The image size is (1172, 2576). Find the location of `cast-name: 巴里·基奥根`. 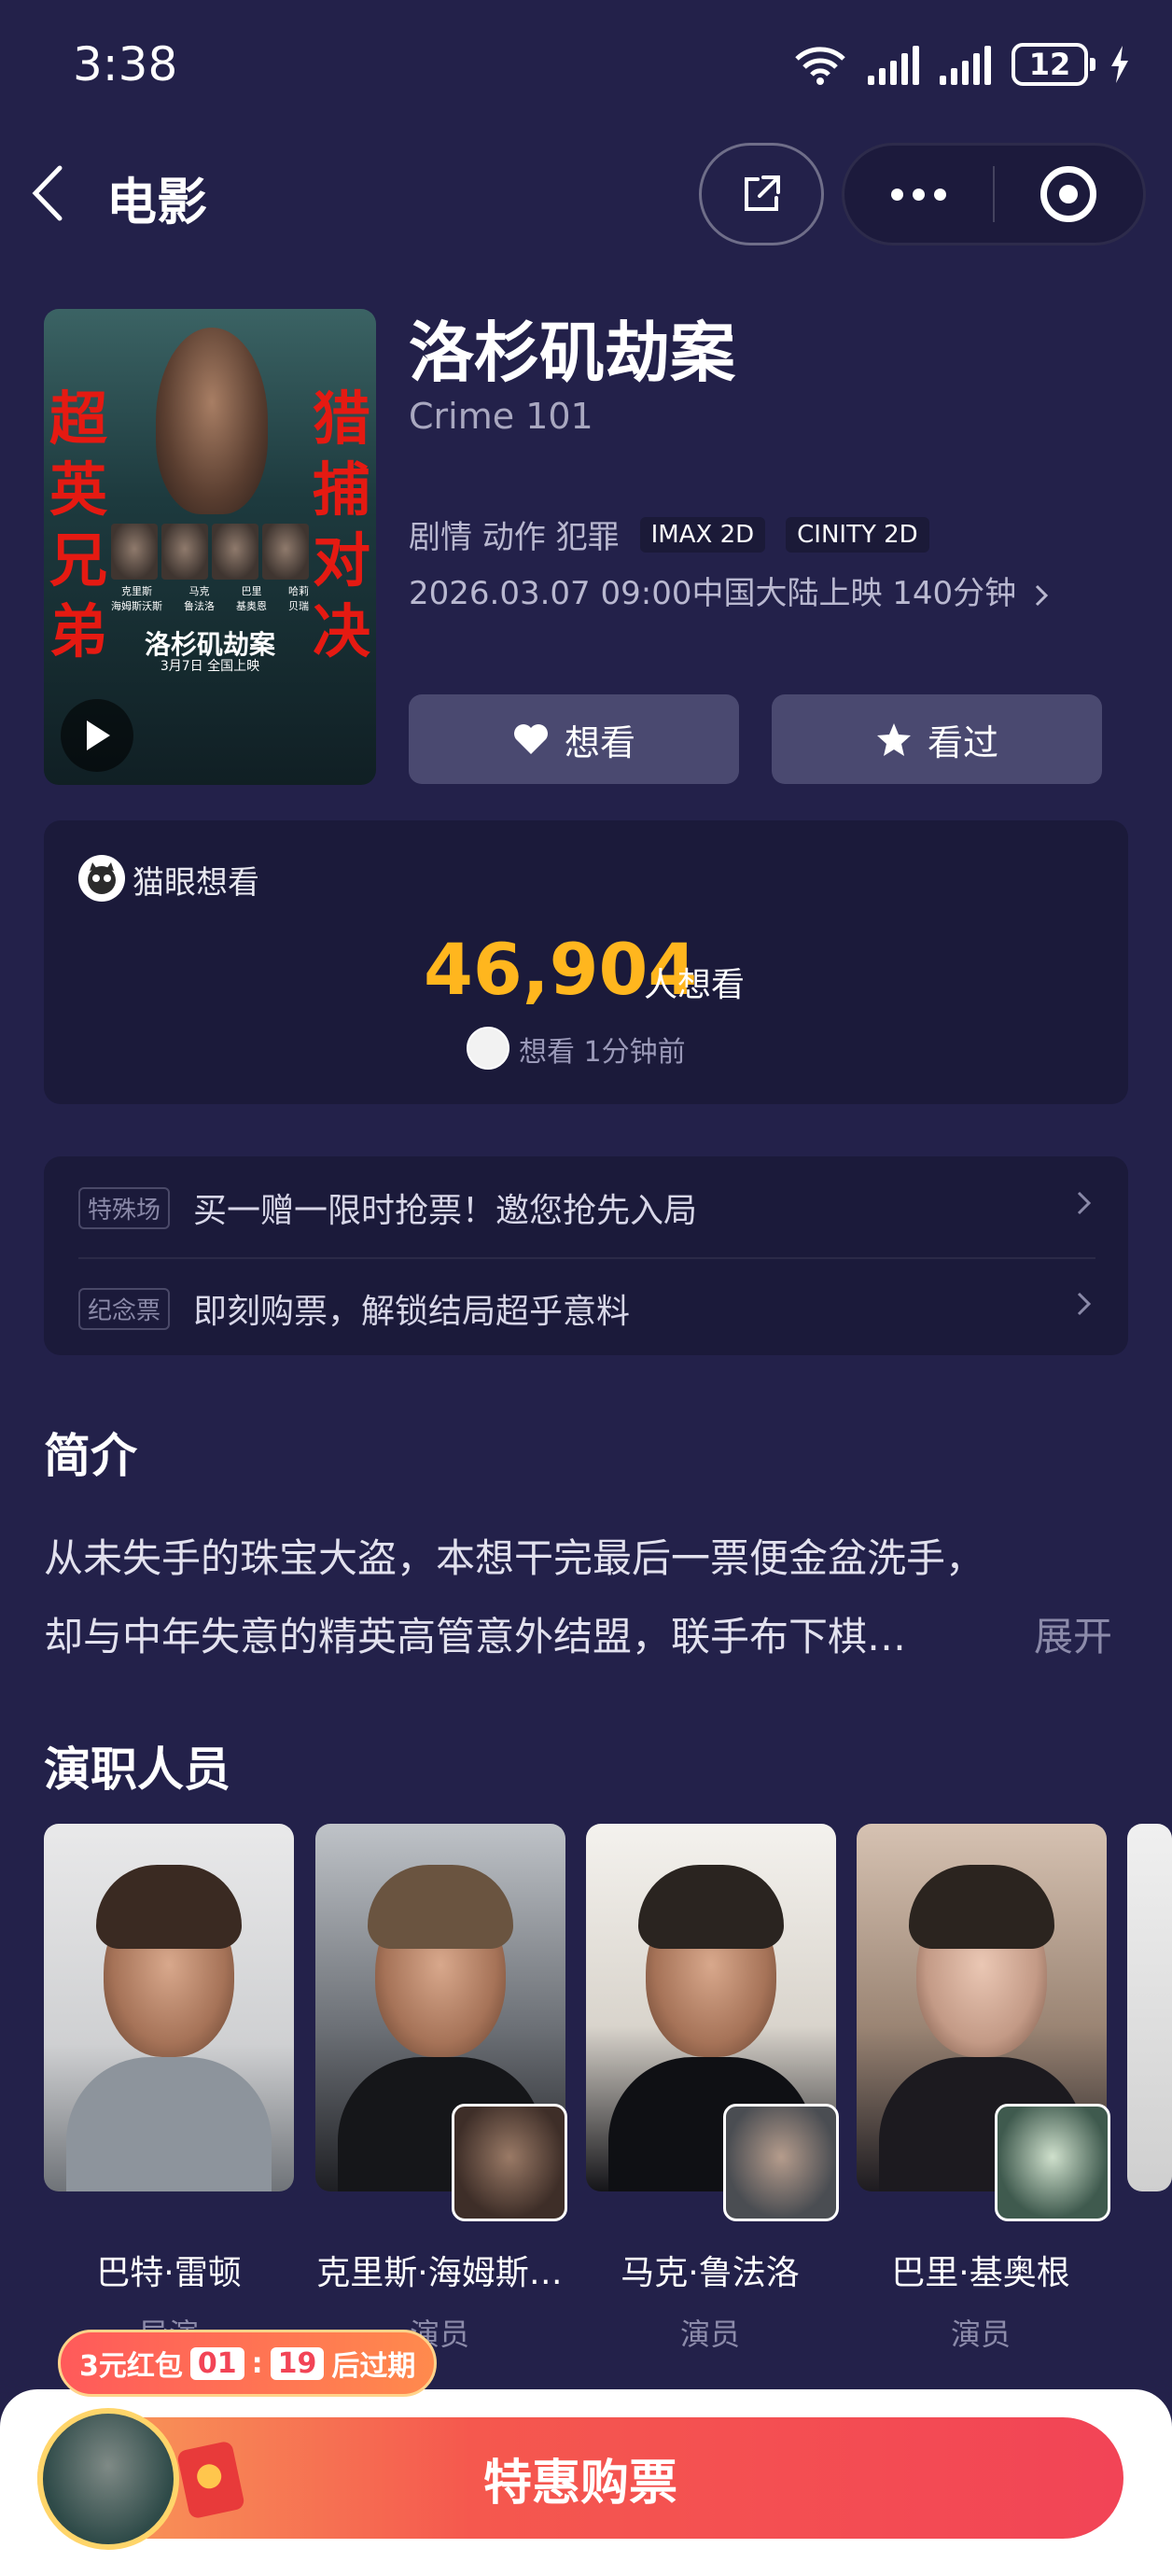

cast-name: 巴里·基奥根 is located at coordinates (980, 2273).